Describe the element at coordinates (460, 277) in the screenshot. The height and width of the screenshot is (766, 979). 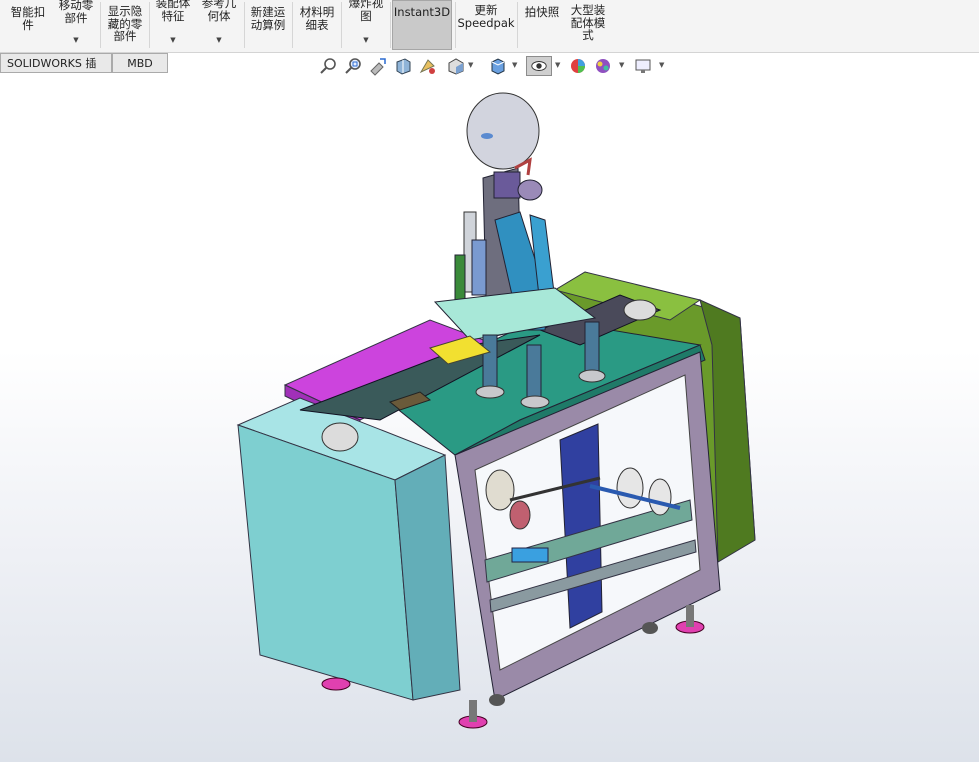
I see `cylinder-sensor` at that location.